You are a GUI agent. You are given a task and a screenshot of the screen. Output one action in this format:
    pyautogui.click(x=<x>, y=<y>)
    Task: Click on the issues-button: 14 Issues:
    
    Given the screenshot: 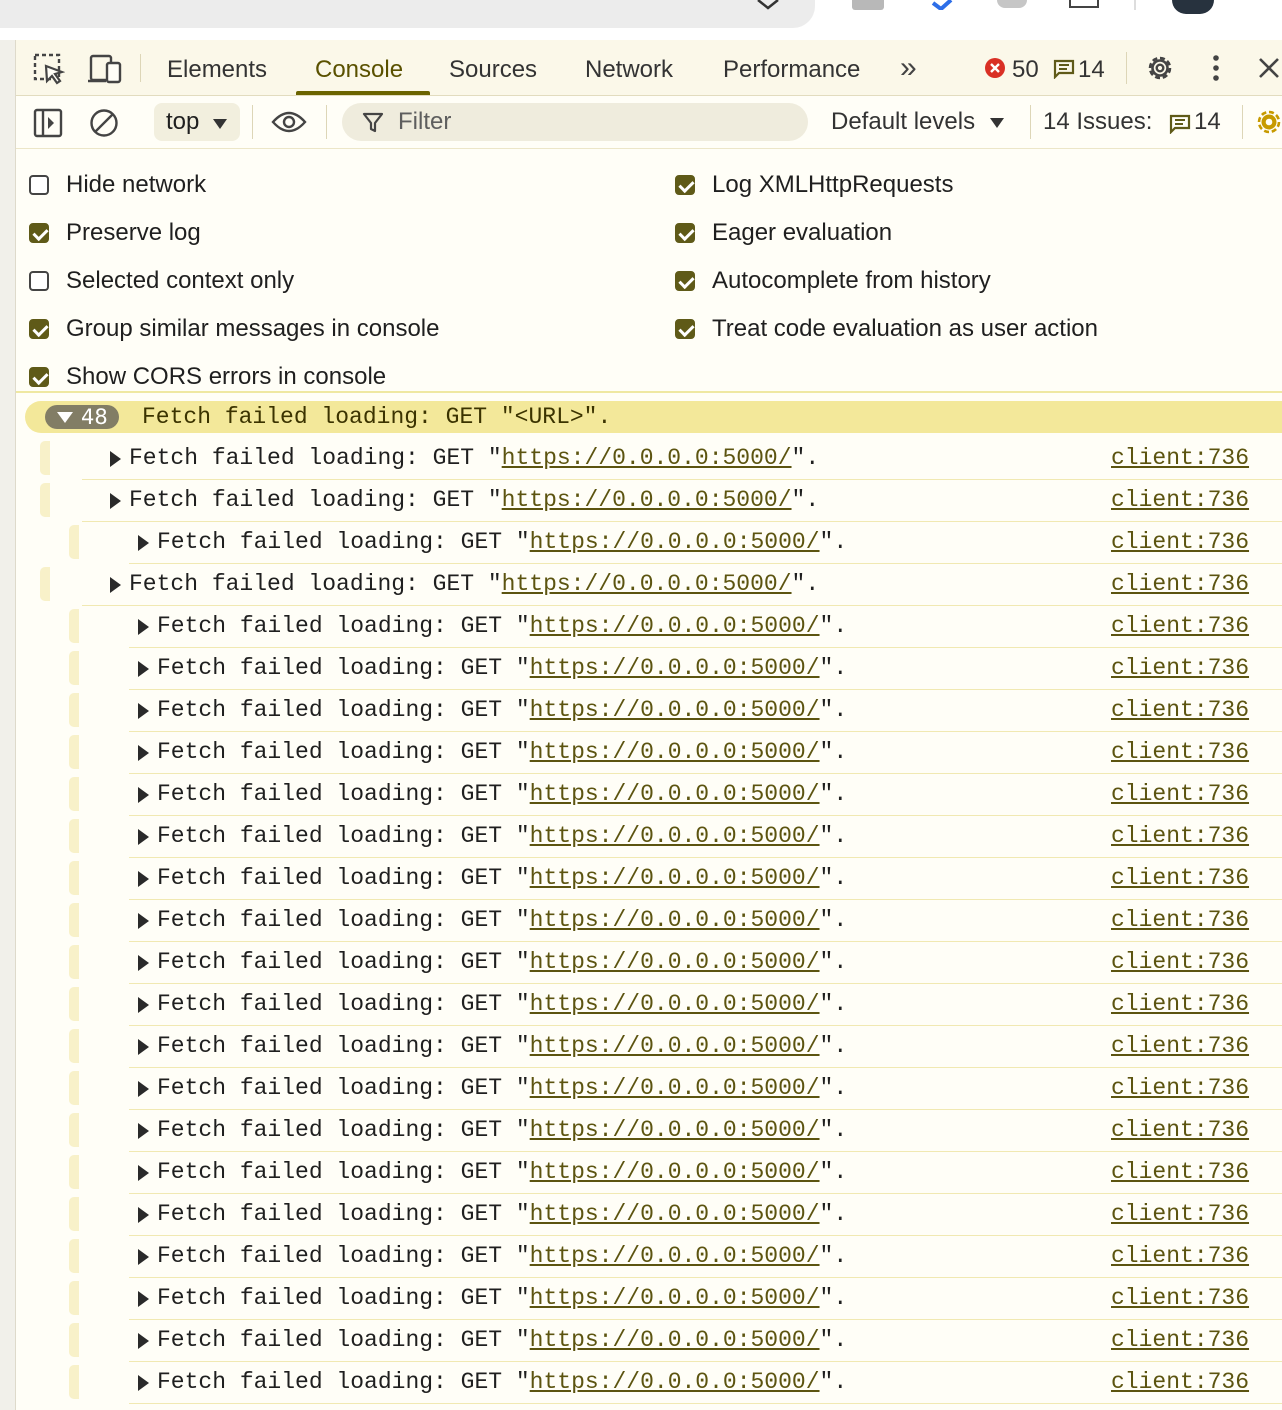 What is the action you would take?
    pyautogui.click(x=1097, y=122)
    